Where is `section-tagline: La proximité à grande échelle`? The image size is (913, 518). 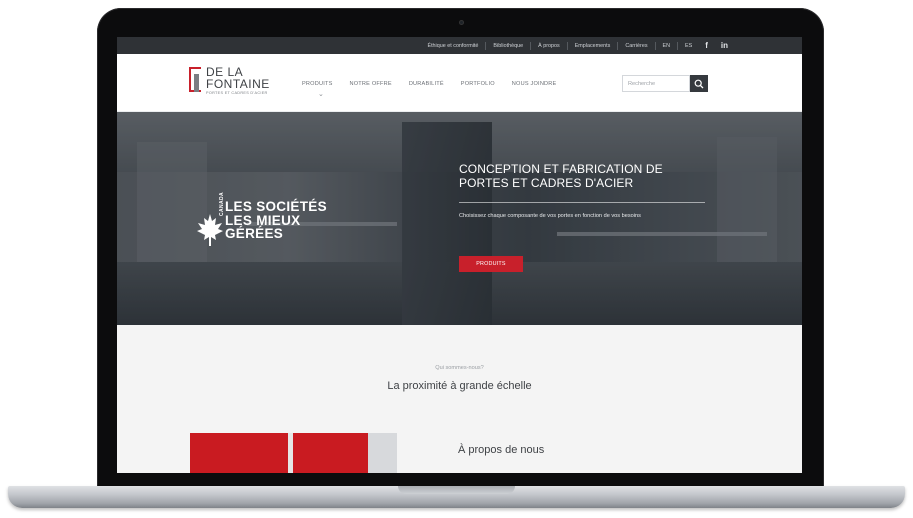
section-tagline: La proximité à grande échelle is located at coordinates (459, 386).